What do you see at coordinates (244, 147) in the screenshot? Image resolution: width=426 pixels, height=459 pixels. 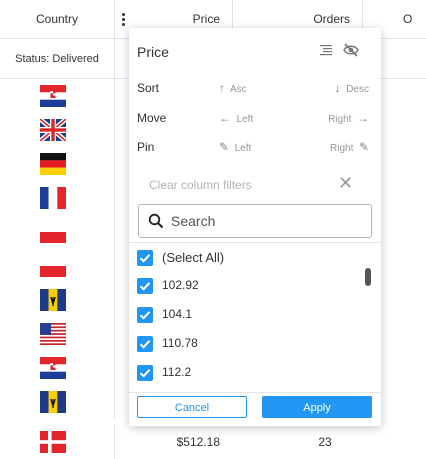 I see `pin-left-button: ✎ Left` at bounding box center [244, 147].